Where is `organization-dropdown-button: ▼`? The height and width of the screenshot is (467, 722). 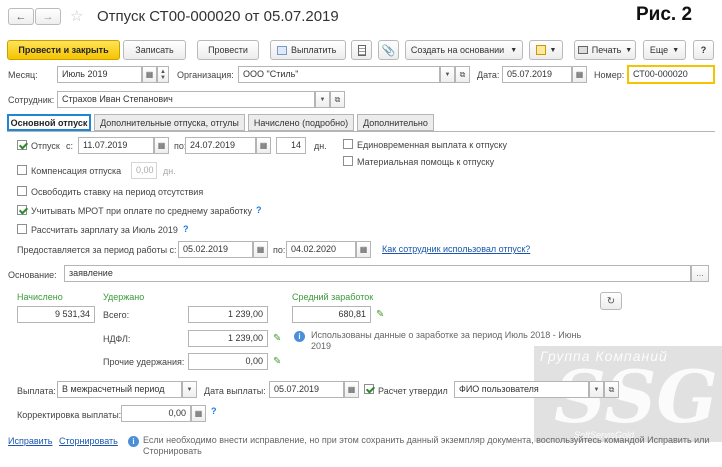 organization-dropdown-button: ▼ is located at coordinates (447, 74).